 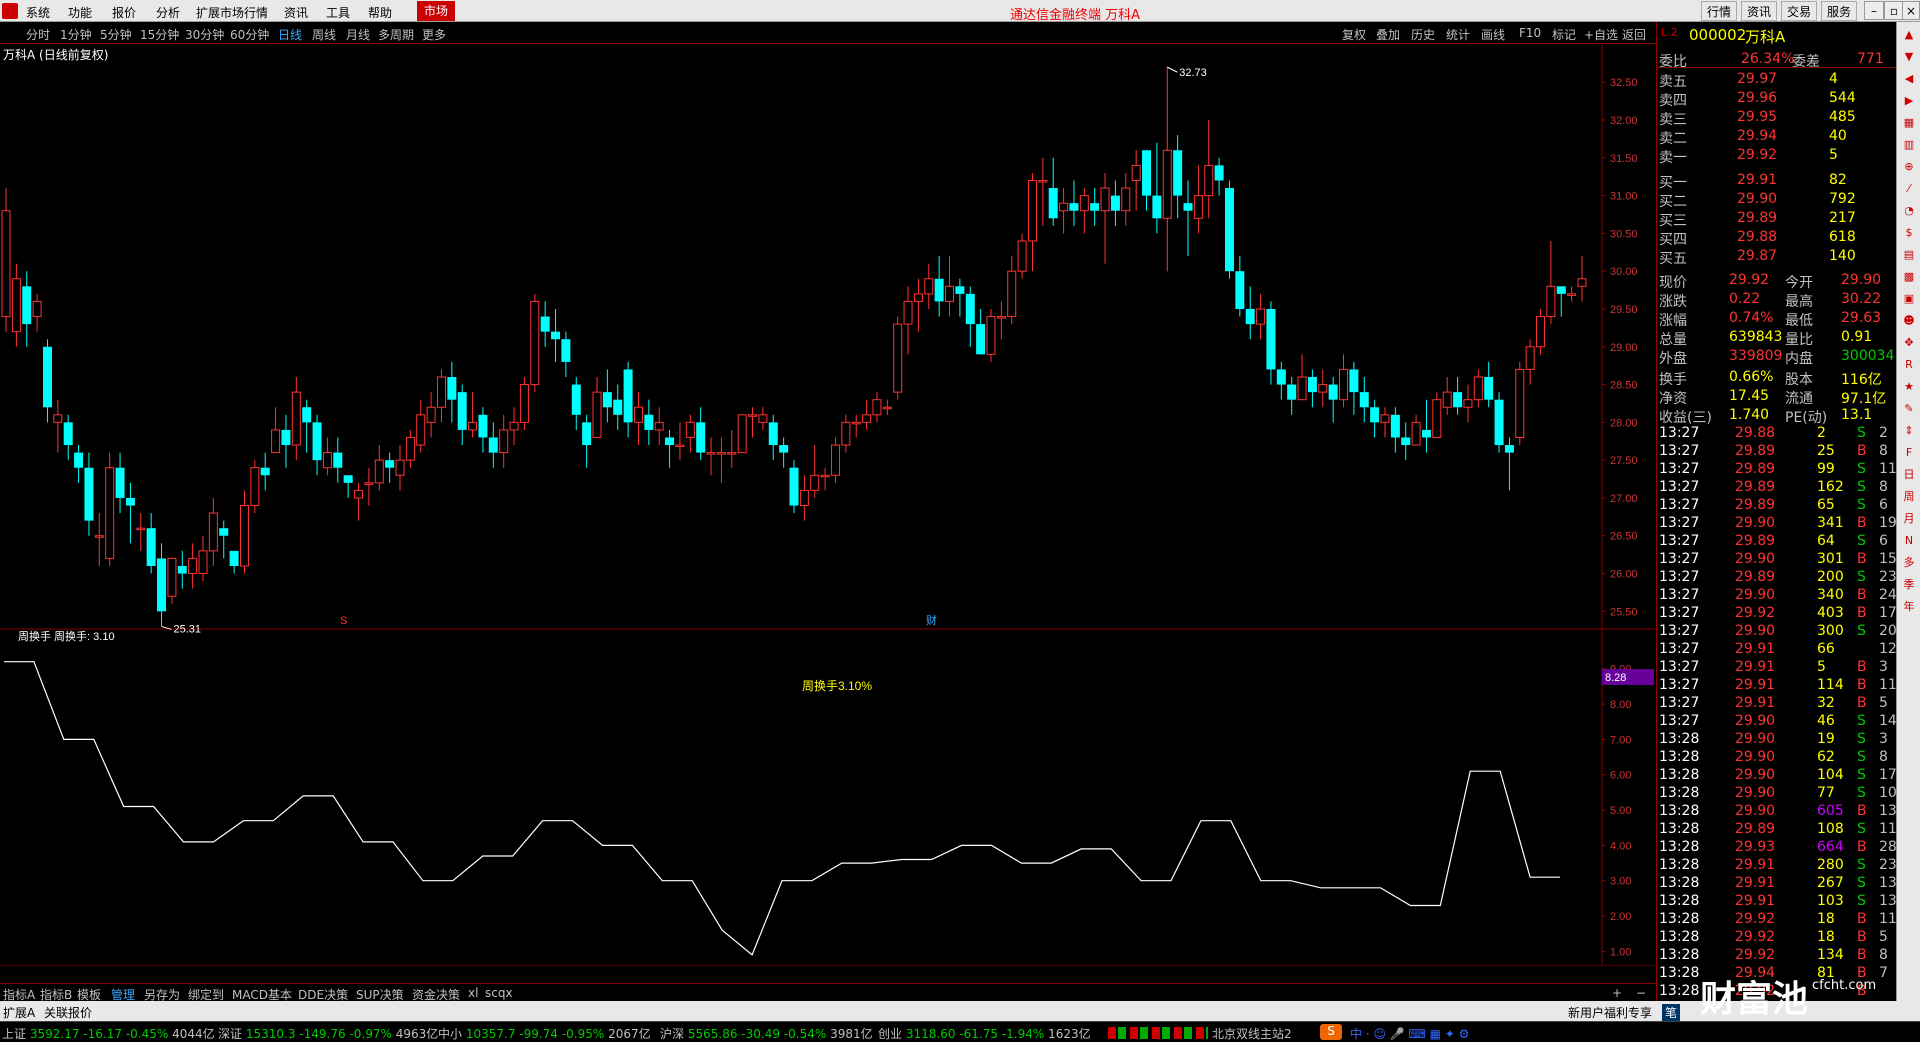 What do you see at coordinates (1909, 35) in the screenshot?
I see `tool-btn-up-icon: ▲` at bounding box center [1909, 35].